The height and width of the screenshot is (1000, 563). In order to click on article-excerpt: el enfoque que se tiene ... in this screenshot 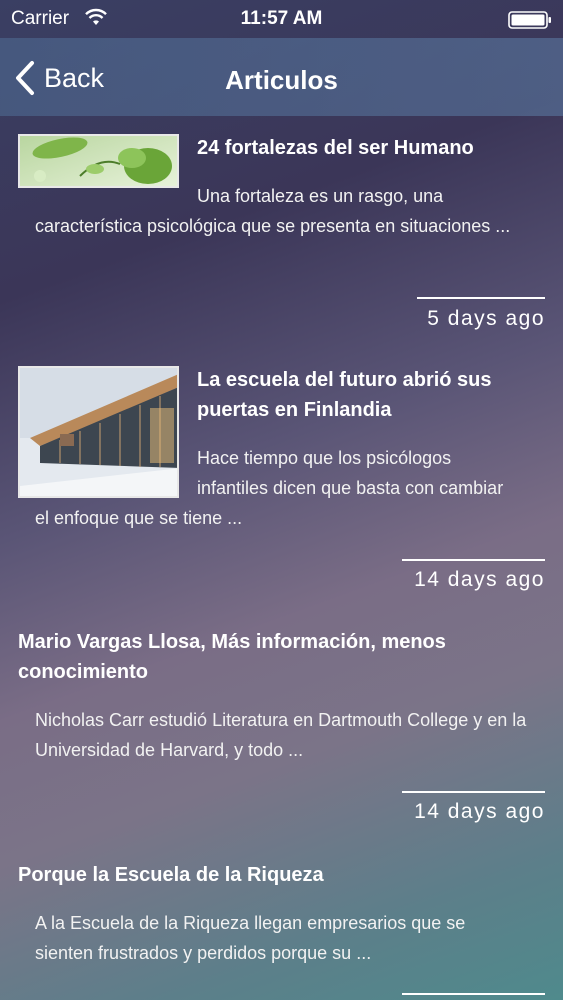, I will do `click(139, 518)`.